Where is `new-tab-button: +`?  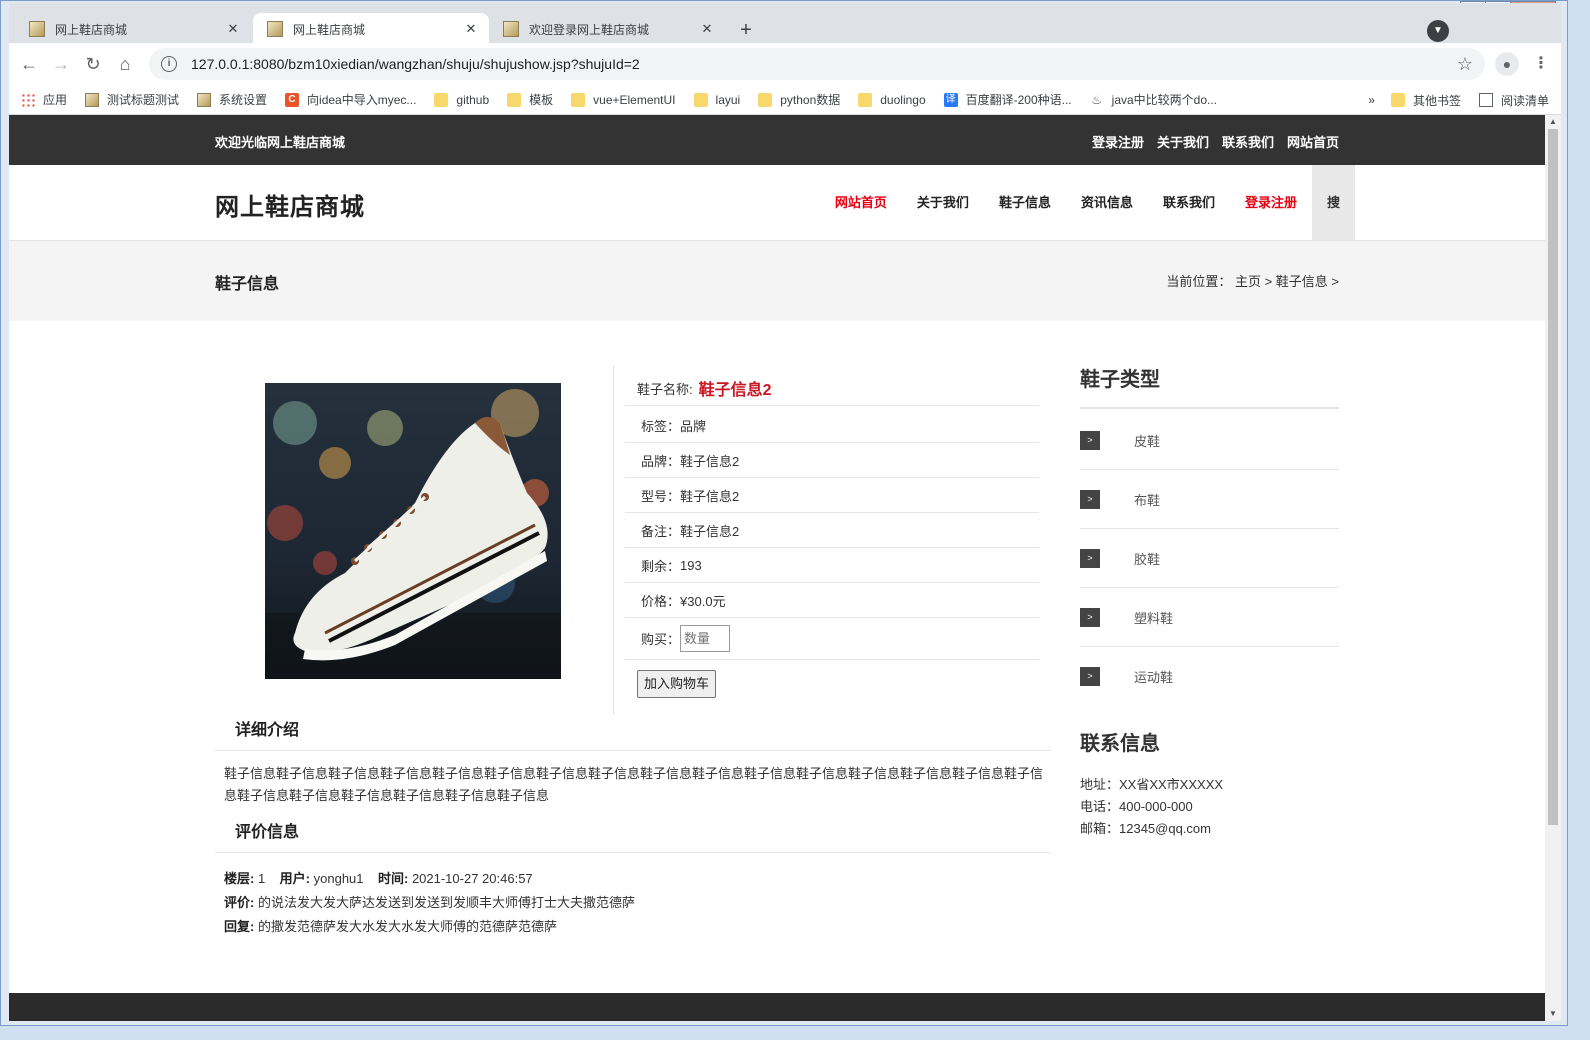 new-tab-button: + is located at coordinates (746, 31).